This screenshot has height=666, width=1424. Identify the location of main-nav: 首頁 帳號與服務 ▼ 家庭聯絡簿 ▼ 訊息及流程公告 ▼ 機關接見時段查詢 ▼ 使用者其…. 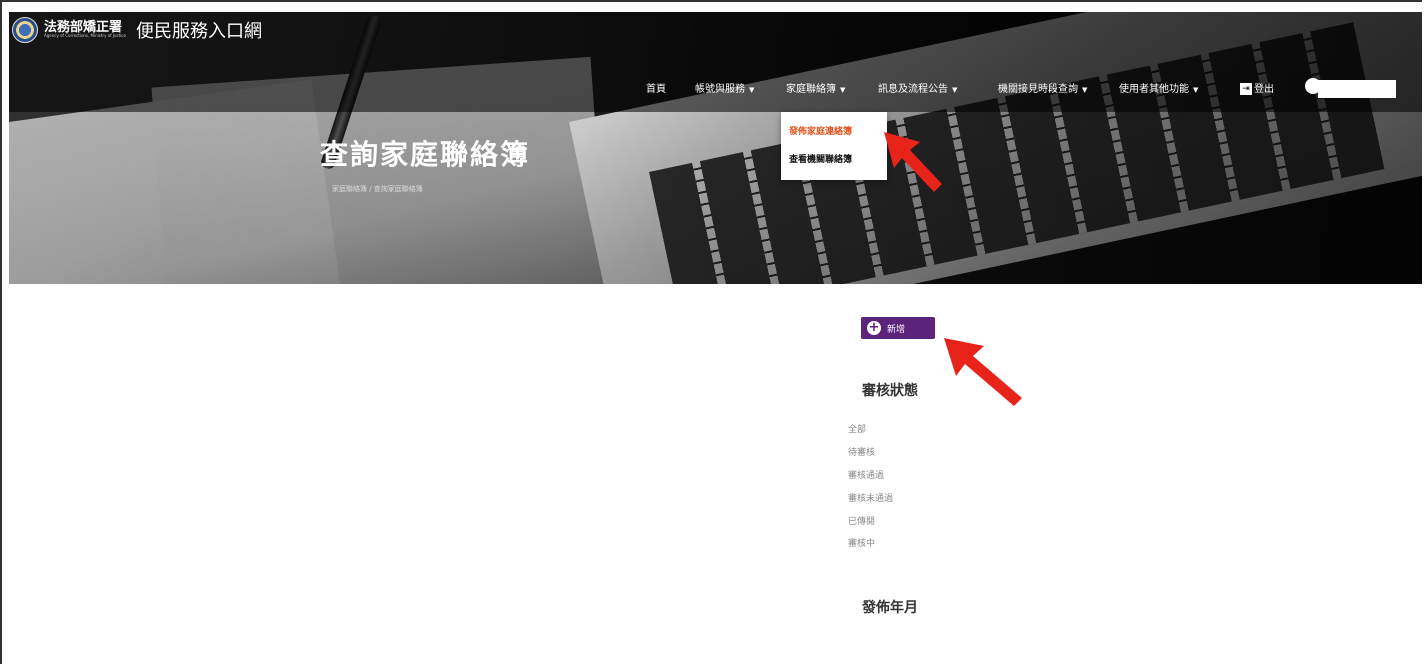
(712, 91).